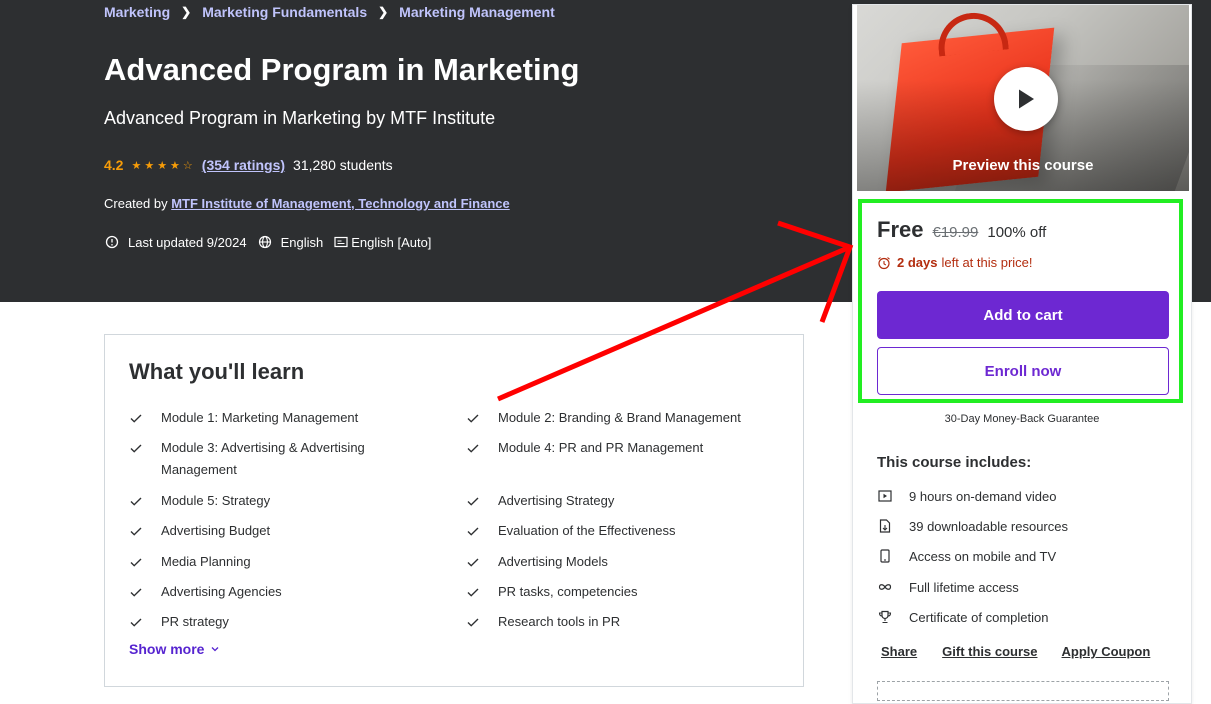  I want to click on learn-item-text: Media Planning, so click(206, 561).